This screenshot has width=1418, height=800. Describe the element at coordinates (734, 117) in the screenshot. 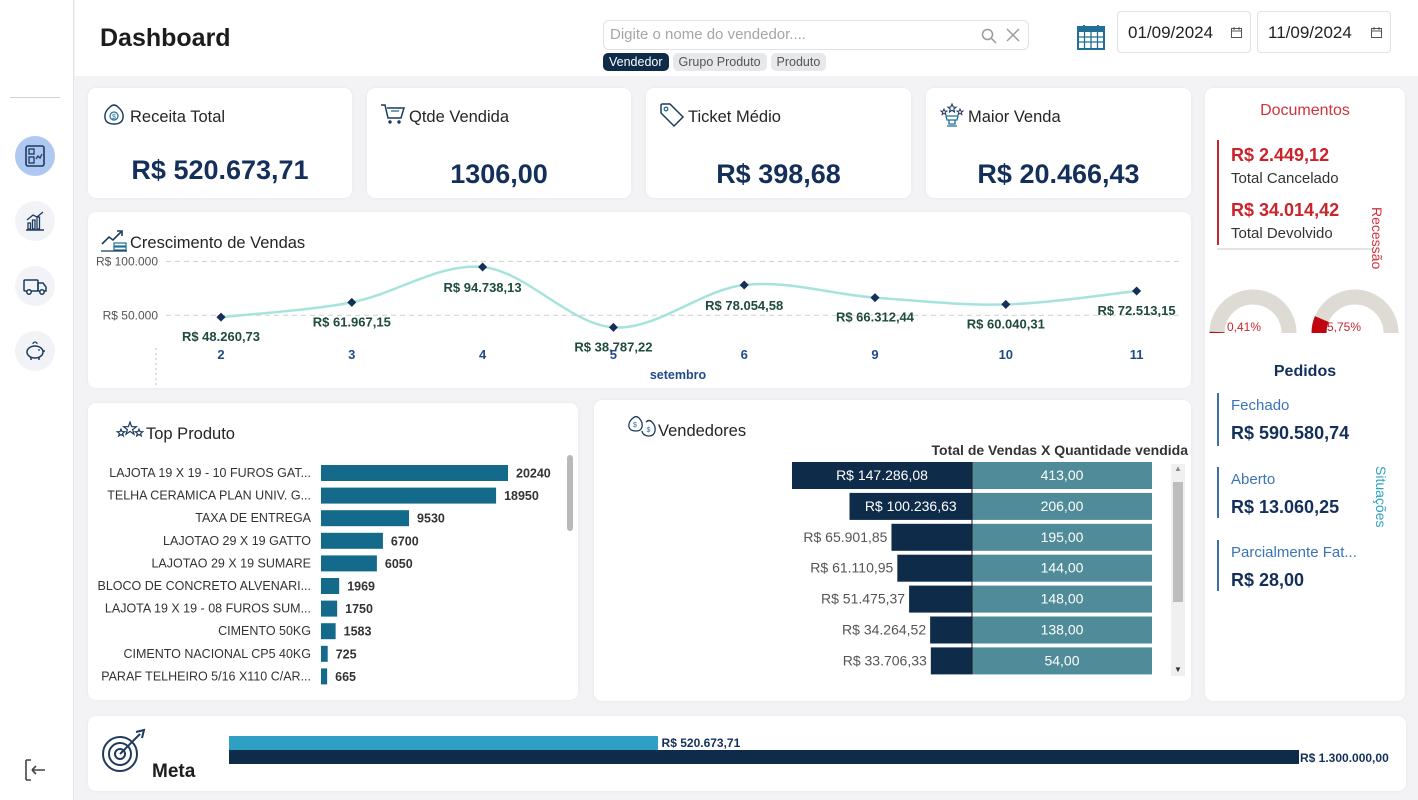

I see `kpi-ticket-label: Ticket Médio` at that location.